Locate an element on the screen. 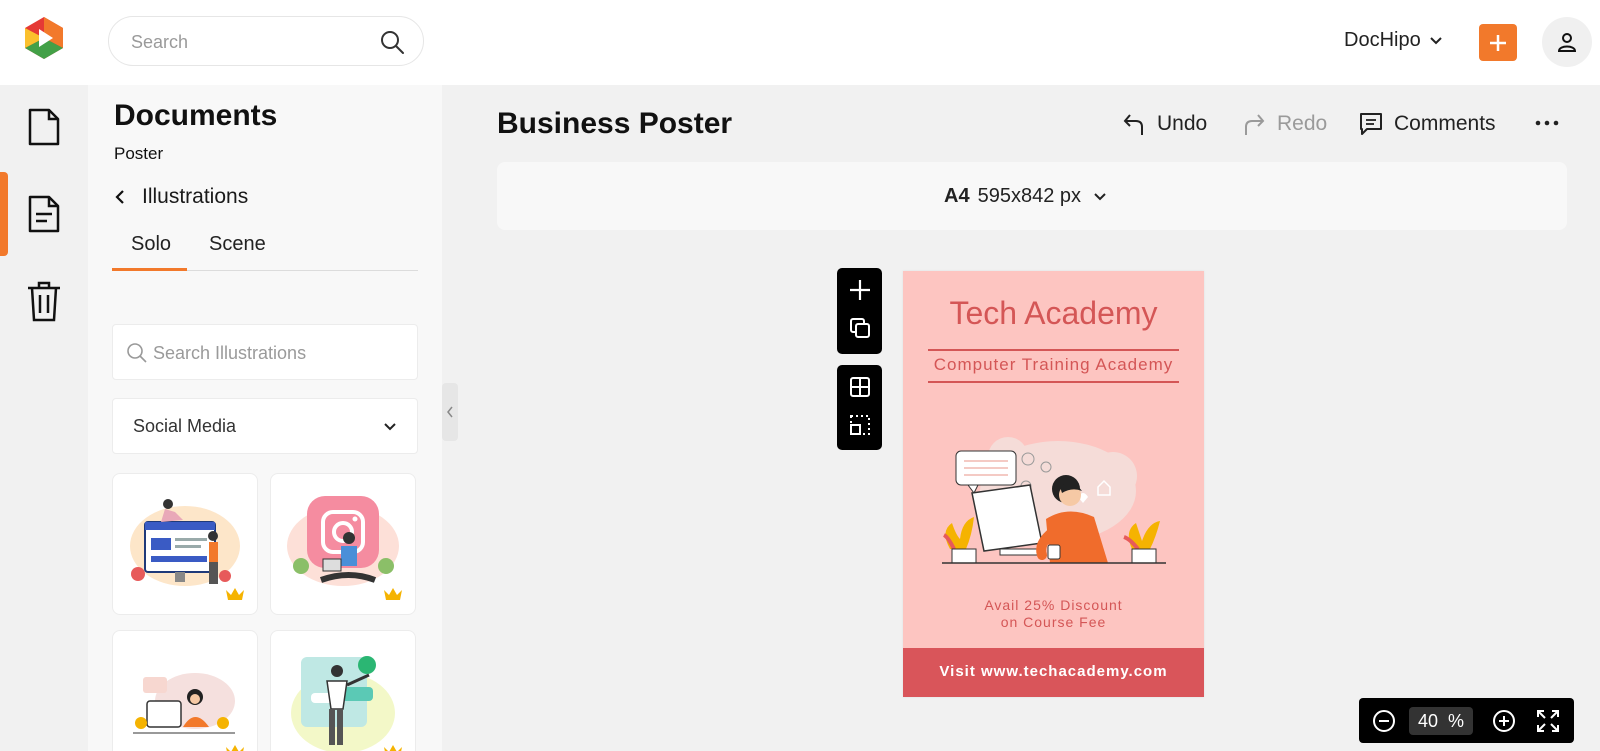  illustration-thumb-social-dashboard is located at coordinates (185, 544).